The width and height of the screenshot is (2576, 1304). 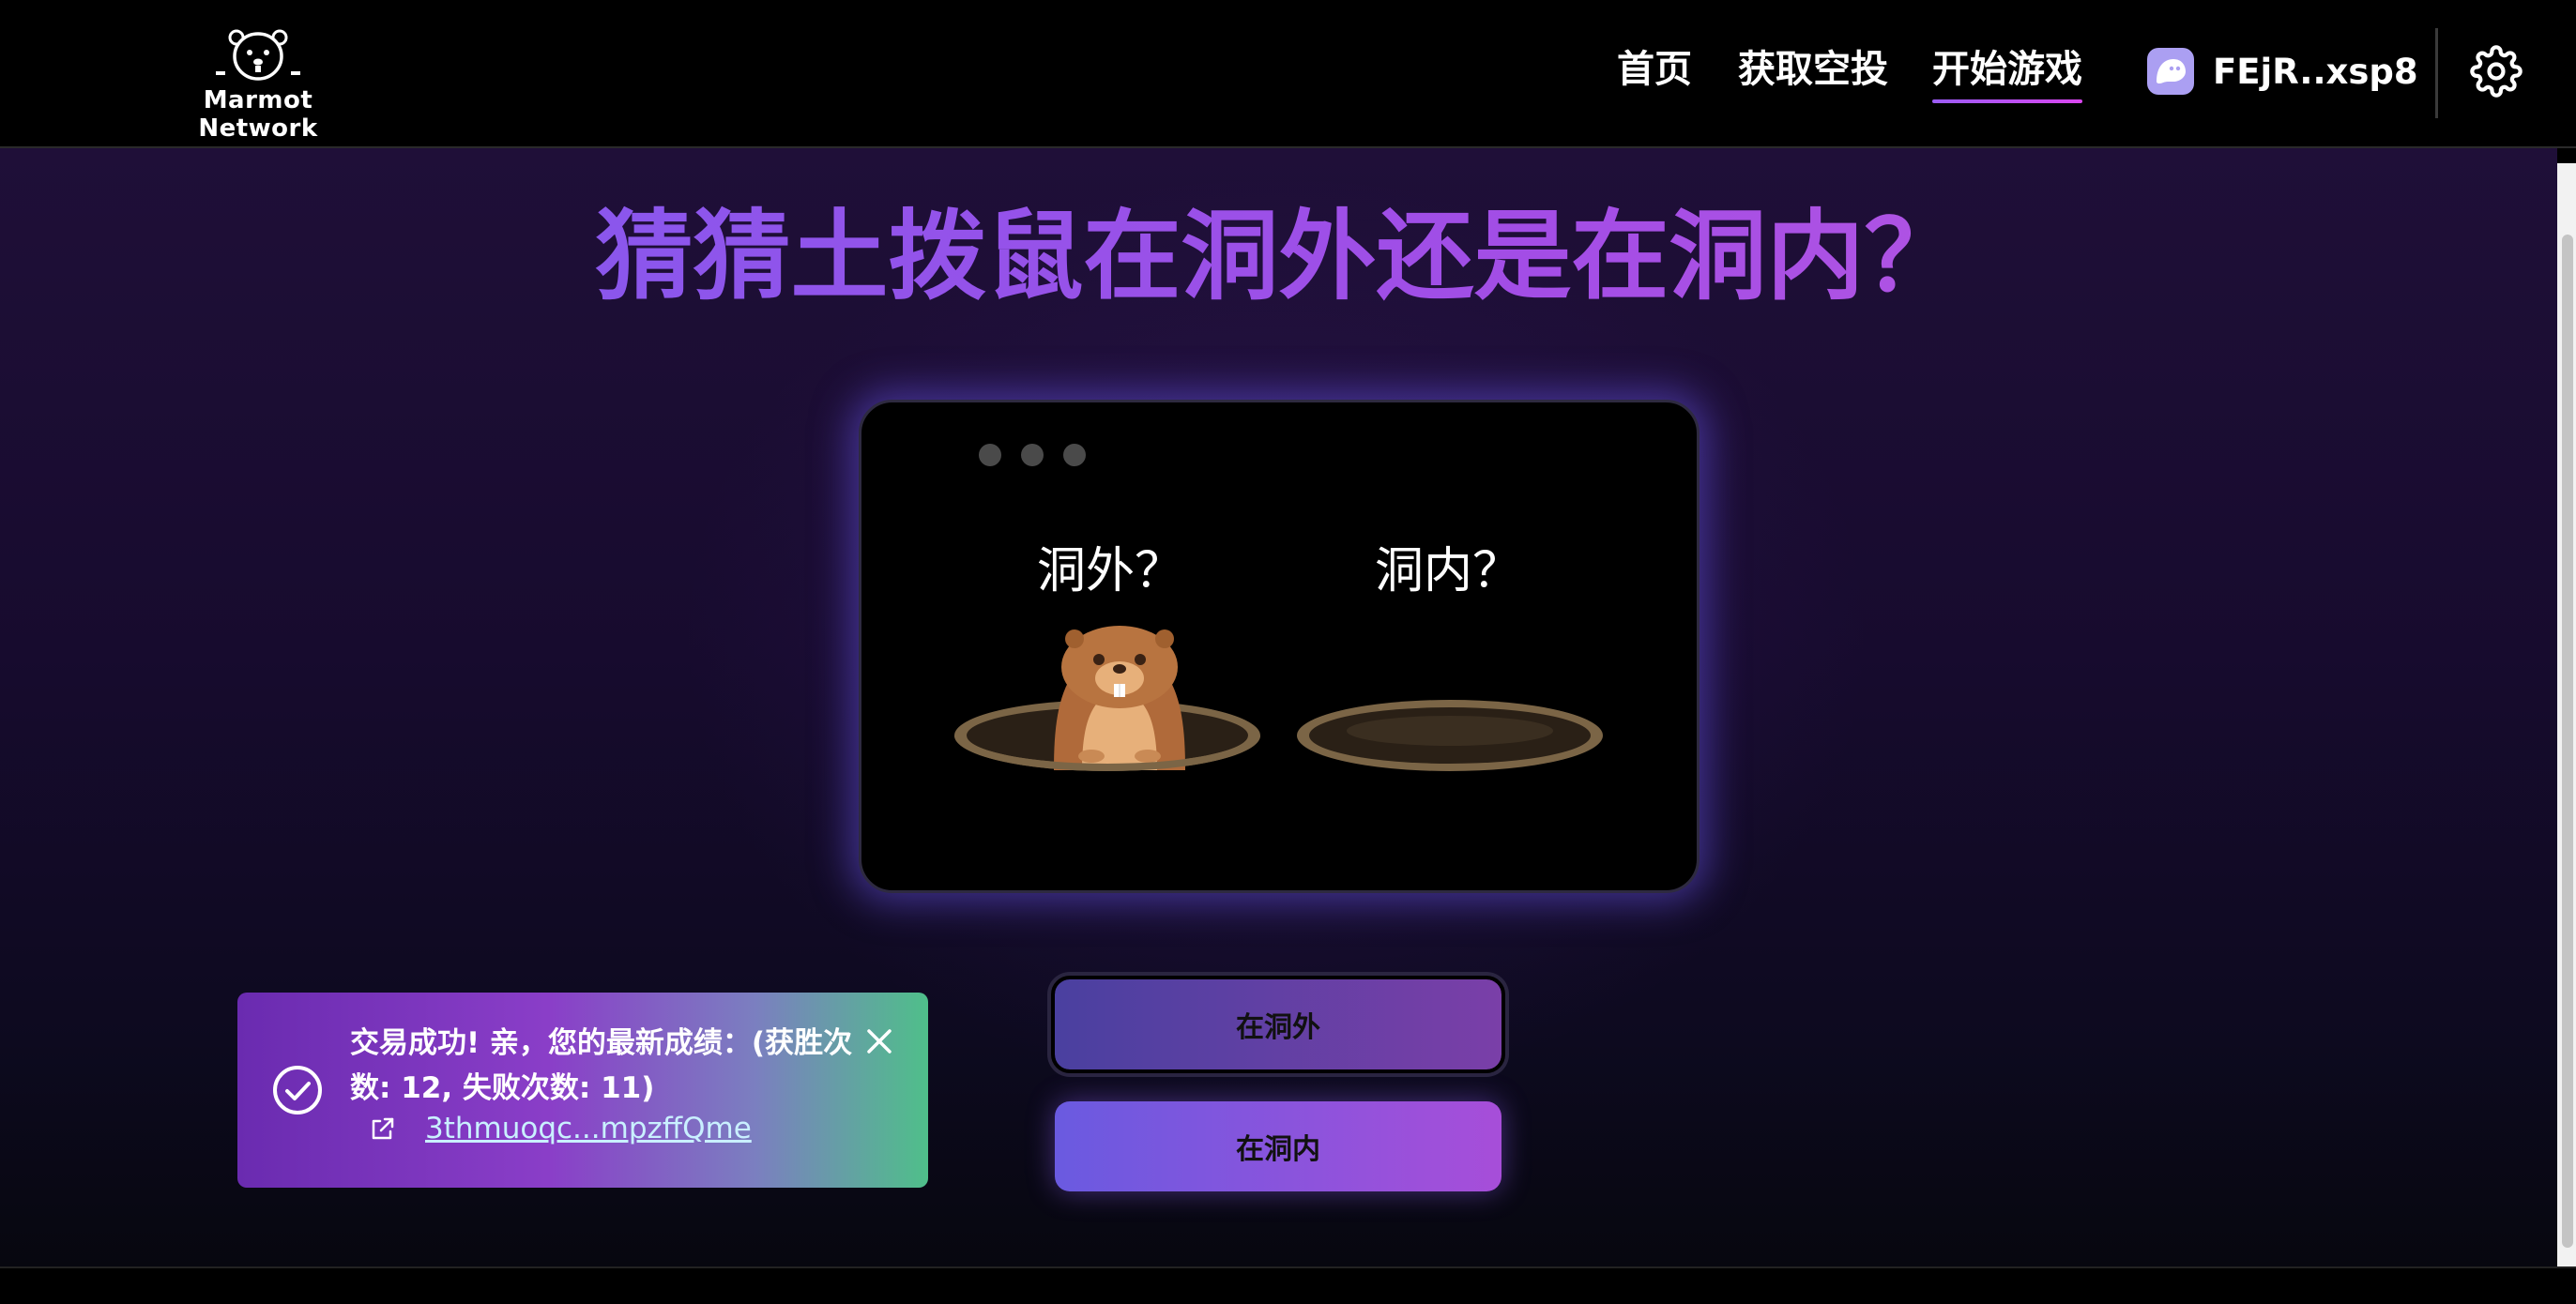 What do you see at coordinates (1278, 1024) in the screenshot?
I see `guess-outside-button: 在洞外` at bounding box center [1278, 1024].